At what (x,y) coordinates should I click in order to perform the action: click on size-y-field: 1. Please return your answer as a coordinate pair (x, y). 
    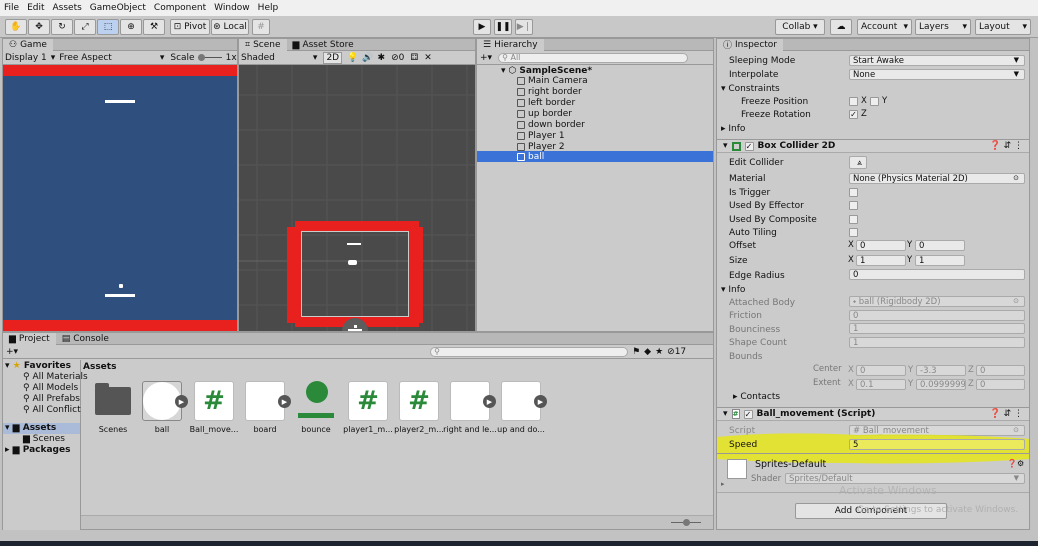
    Looking at the image, I should click on (940, 260).